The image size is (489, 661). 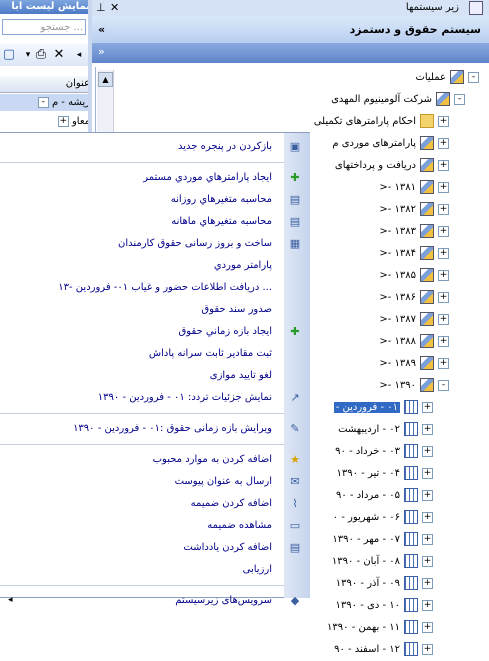 I want to click on menu-item: پارامتر موردي, so click(x=243, y=266).